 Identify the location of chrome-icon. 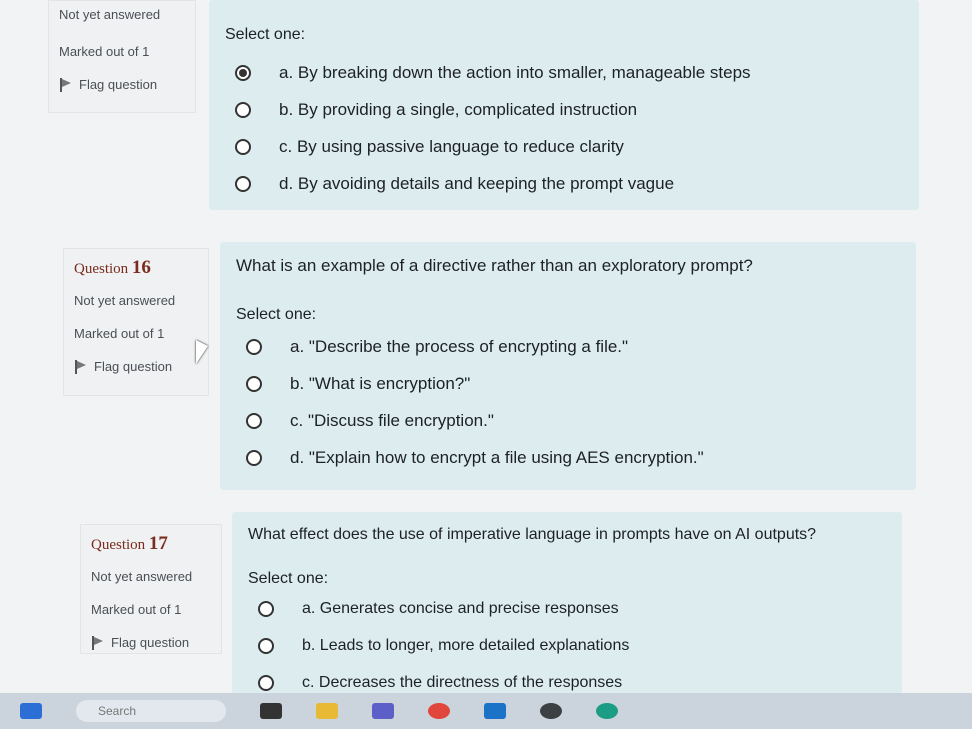
(439, 711).